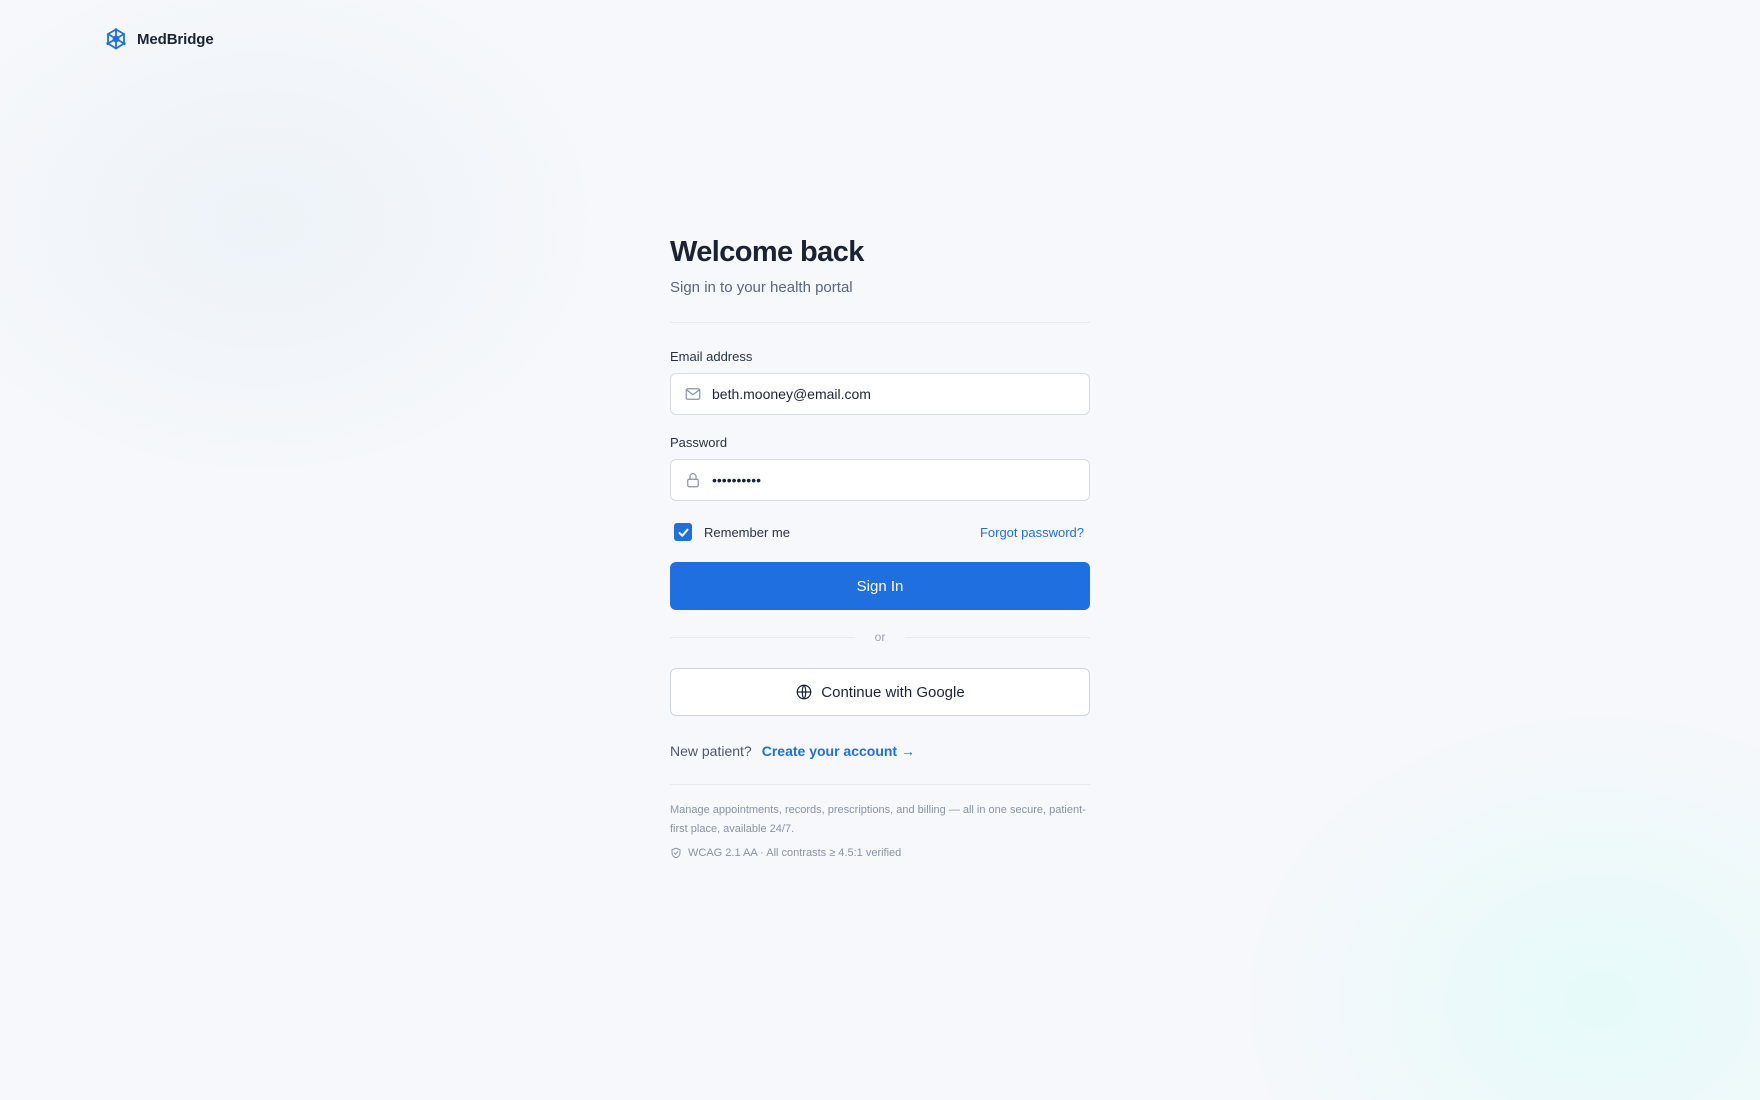  Describe the element at coordinates (762, 637) in the screenshot. I see `separator-line-left` at that location.